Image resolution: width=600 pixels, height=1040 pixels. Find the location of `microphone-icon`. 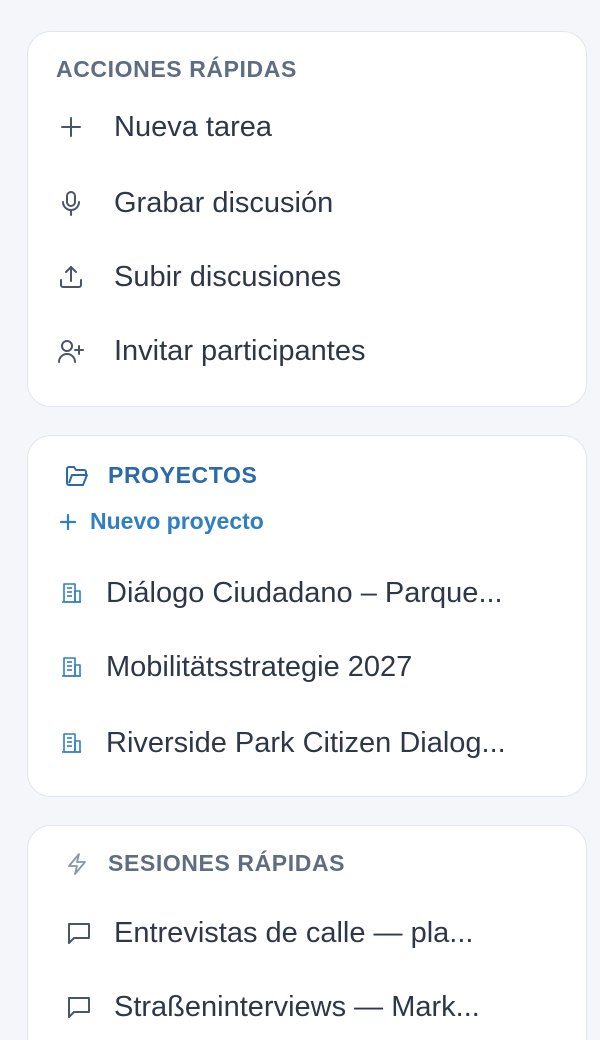

microphone-icon is located at coordinates (71, 203).